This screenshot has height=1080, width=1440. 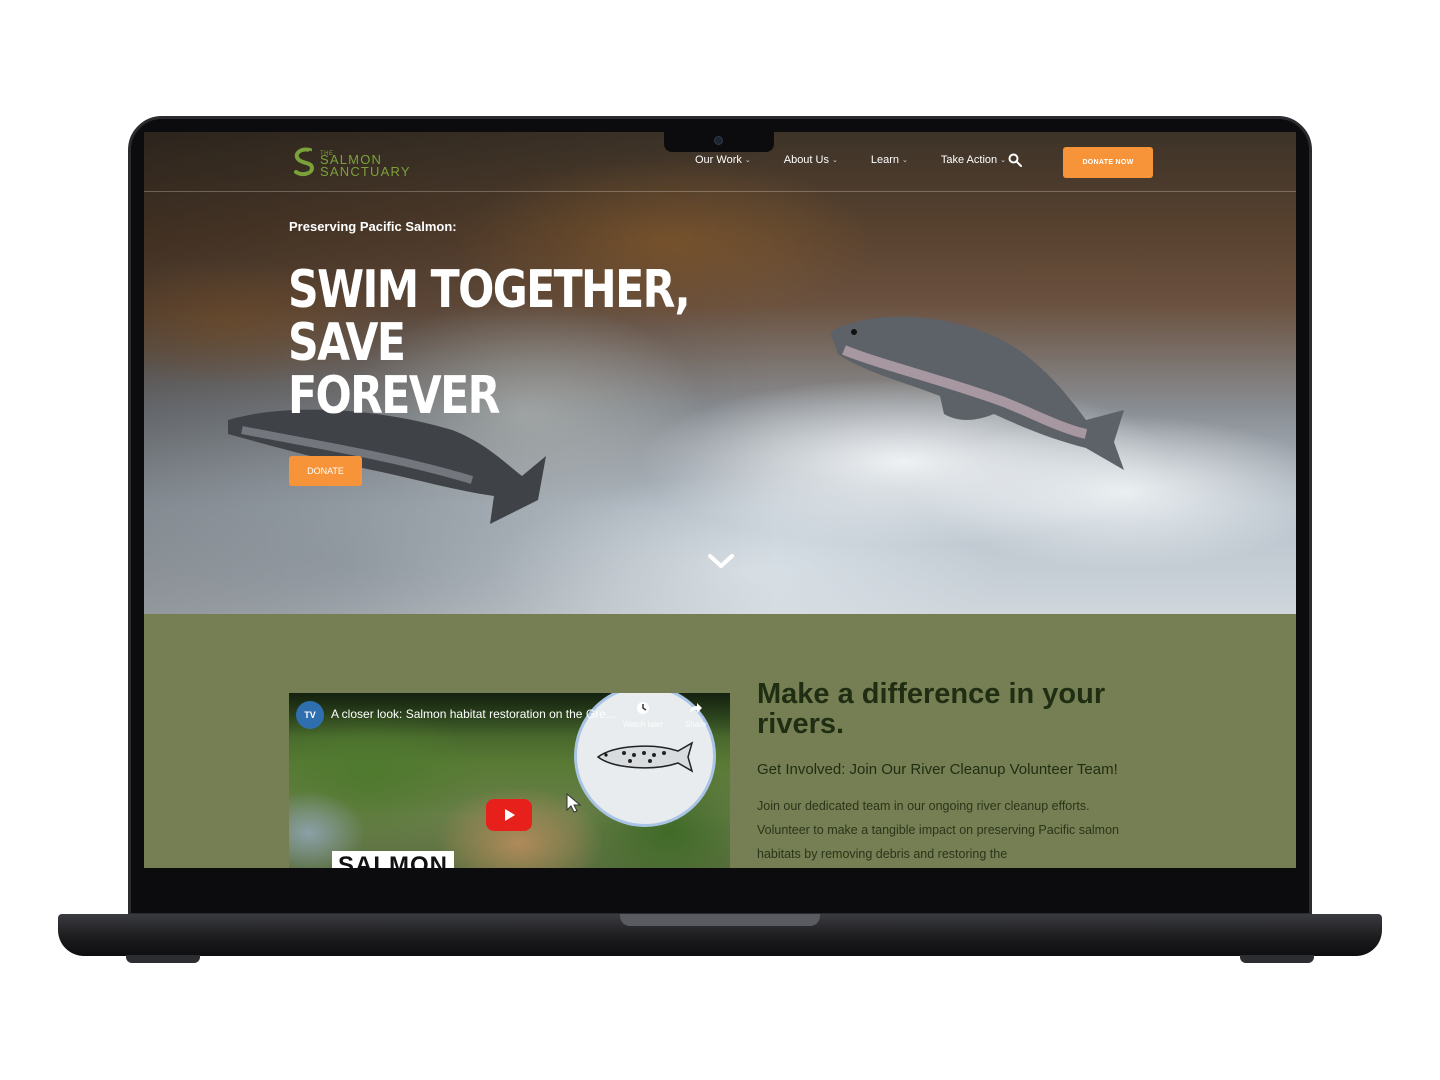 What do you see at coordinates (867, 160) in the screenshot?
I see `main-nav: Our Work ⌄ About Us ⌄ Learn ⌄ Take Action ⌄` at bounding box center [867, 160].